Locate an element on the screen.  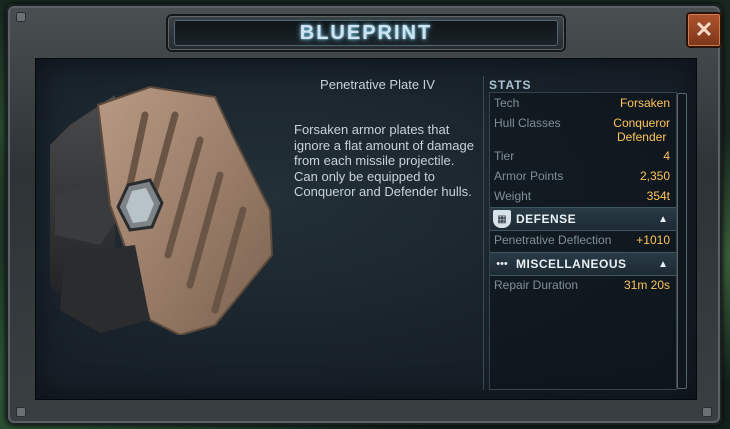
shield-icon: ▦ is located at coordinates (502, 219).